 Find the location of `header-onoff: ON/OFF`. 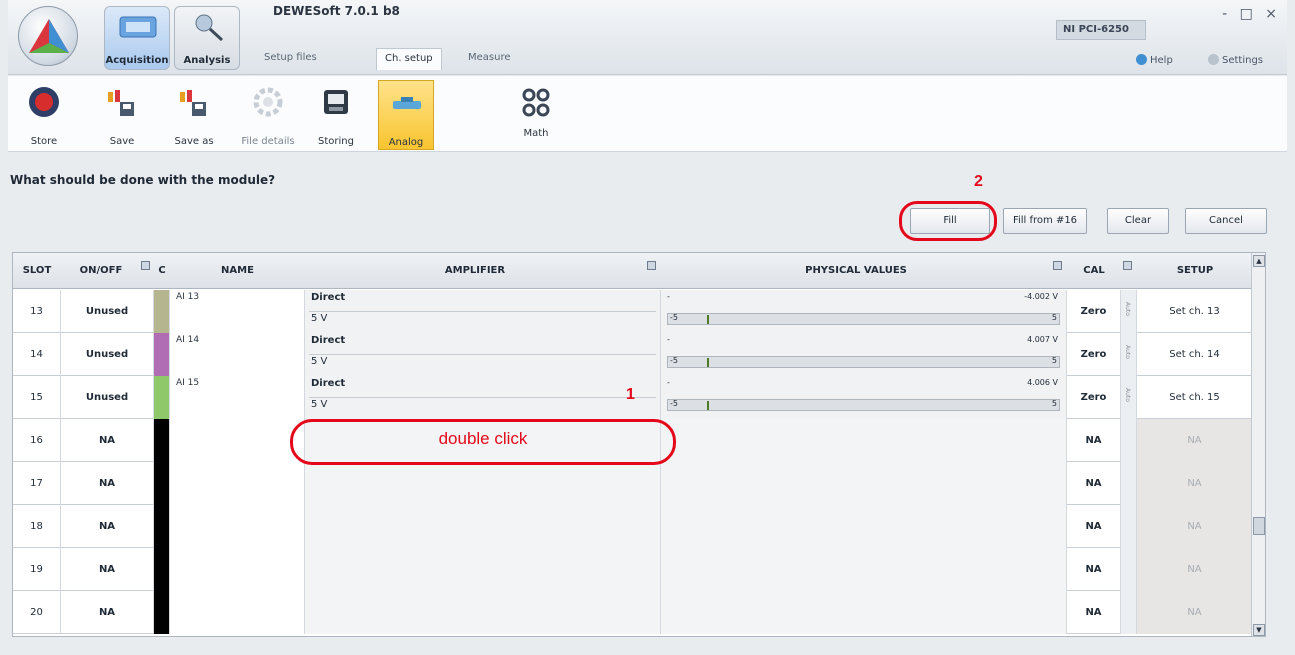

header-onoff: ON/OFF is located at coordinates (101, 271).